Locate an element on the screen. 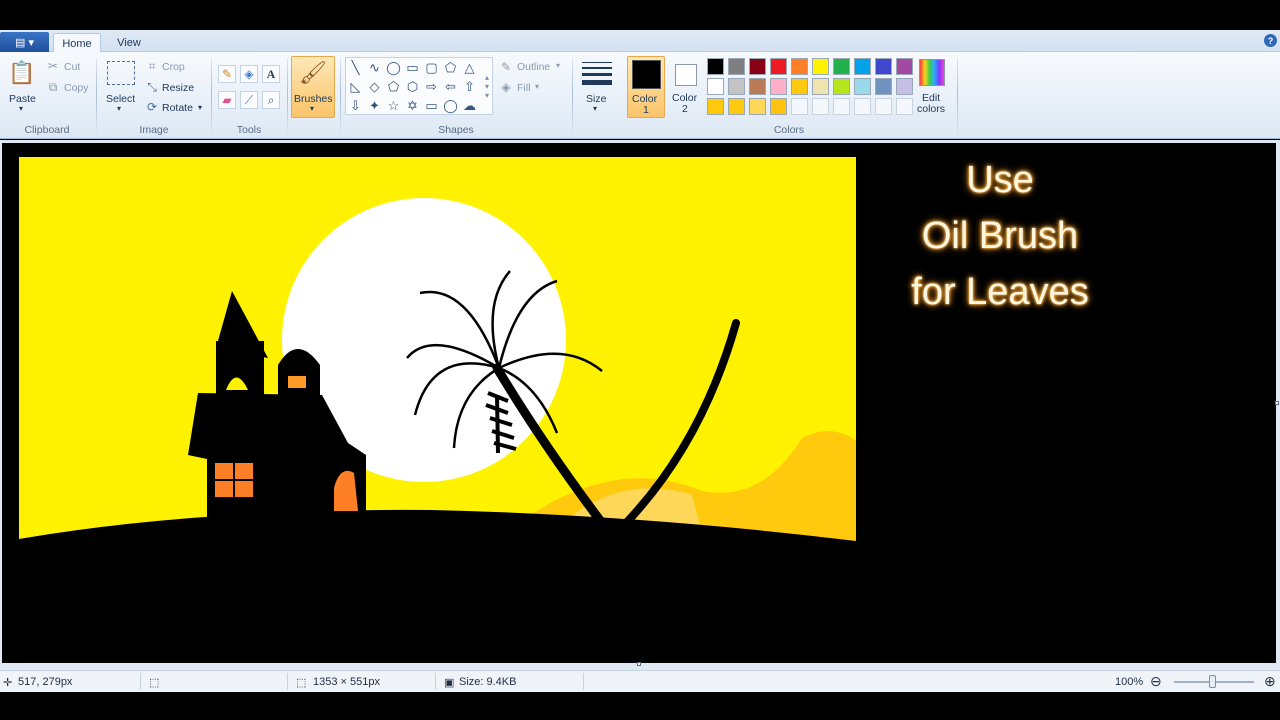  color-picker-icon: ⟋ is located at coordinates (249, 100).